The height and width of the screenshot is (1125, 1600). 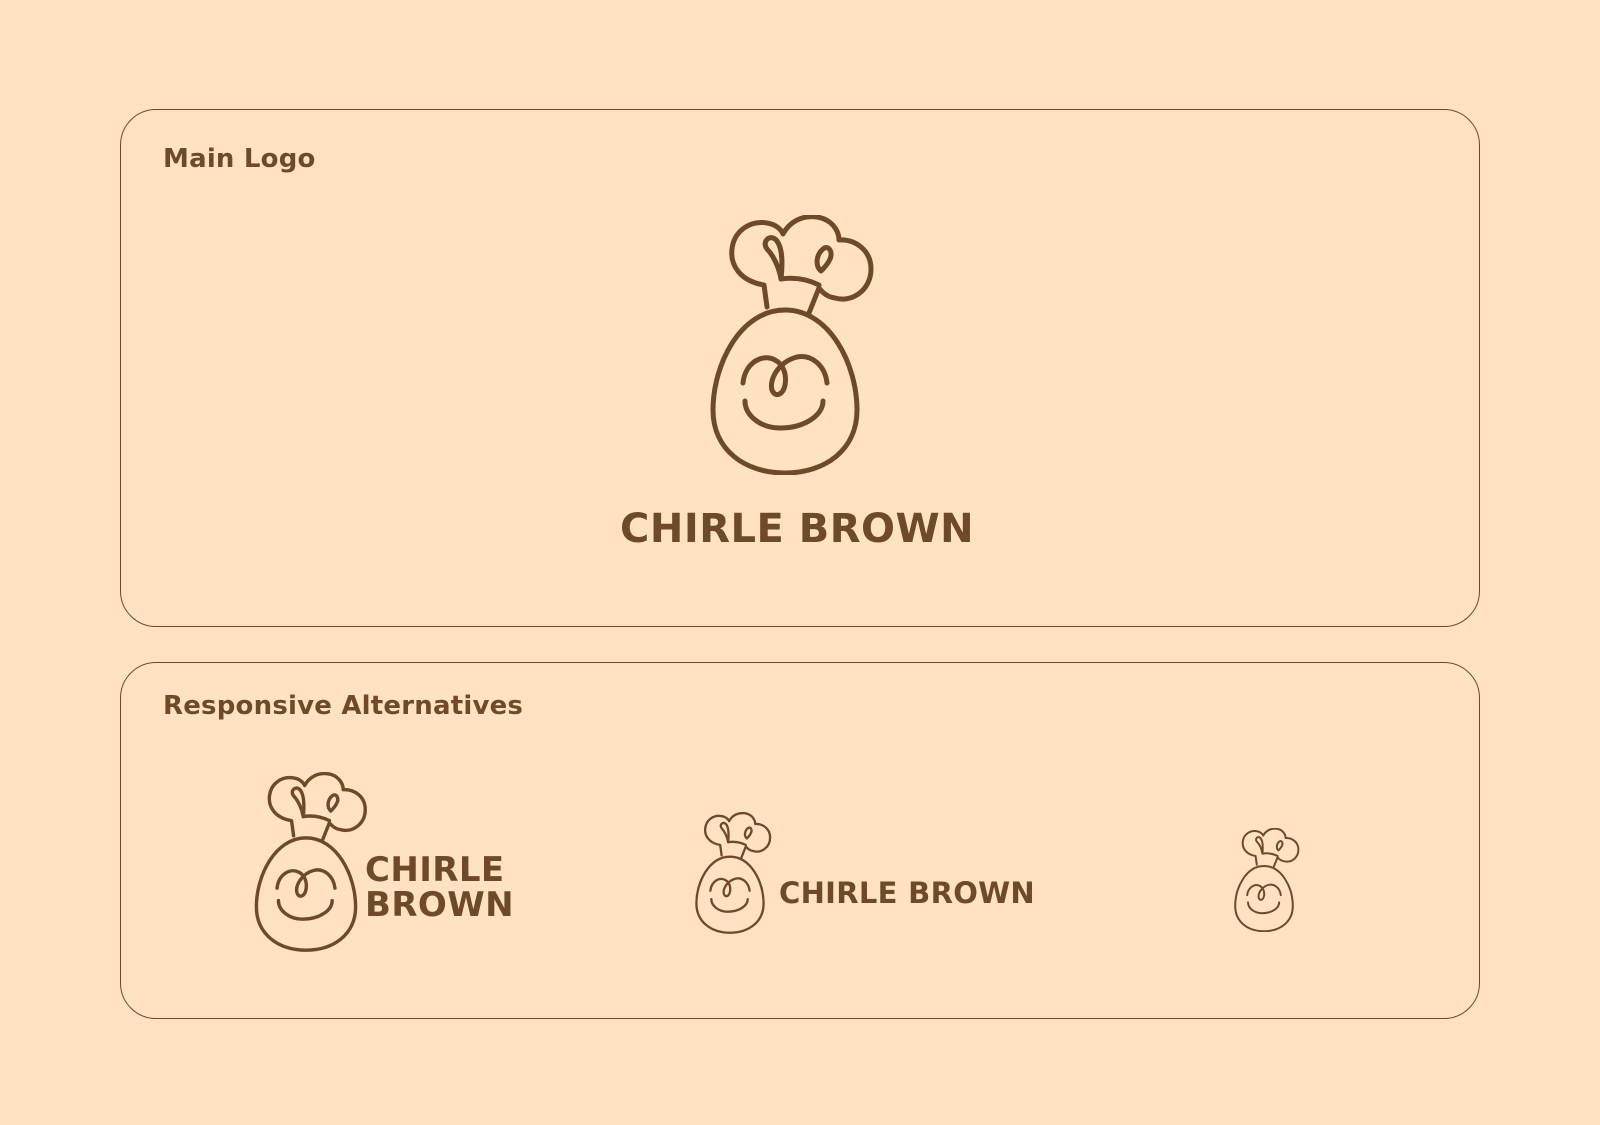 I want to click on brand-wordmark: CHIRLE BROWN, so click(x=797, y=529).